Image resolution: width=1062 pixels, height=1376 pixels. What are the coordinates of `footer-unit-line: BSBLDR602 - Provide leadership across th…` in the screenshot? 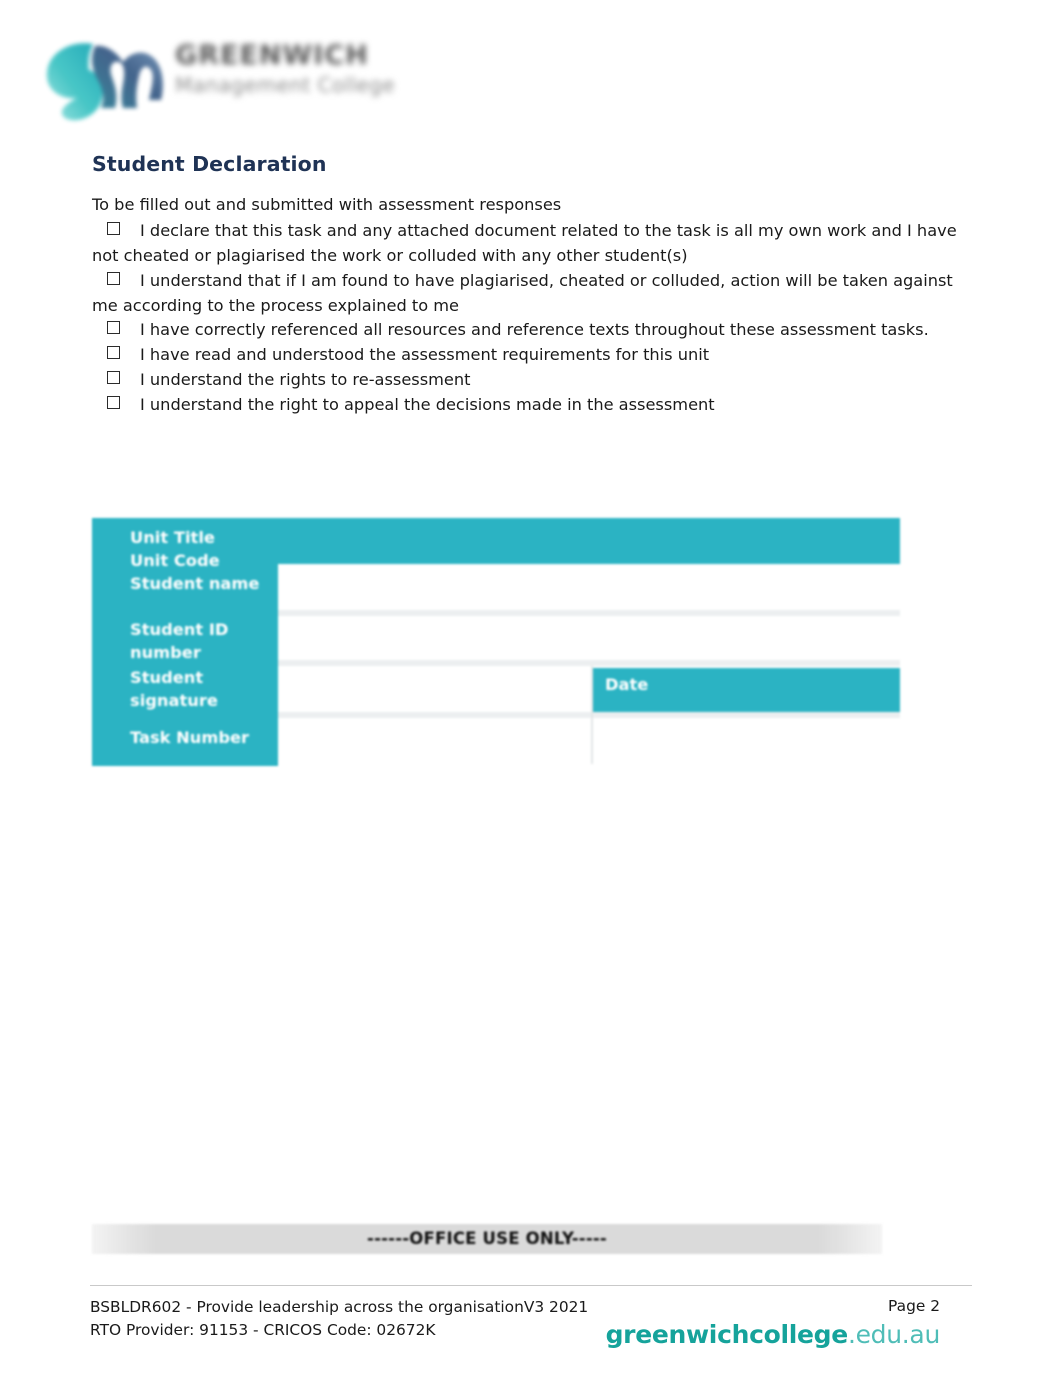 It's located at (339, 1307).